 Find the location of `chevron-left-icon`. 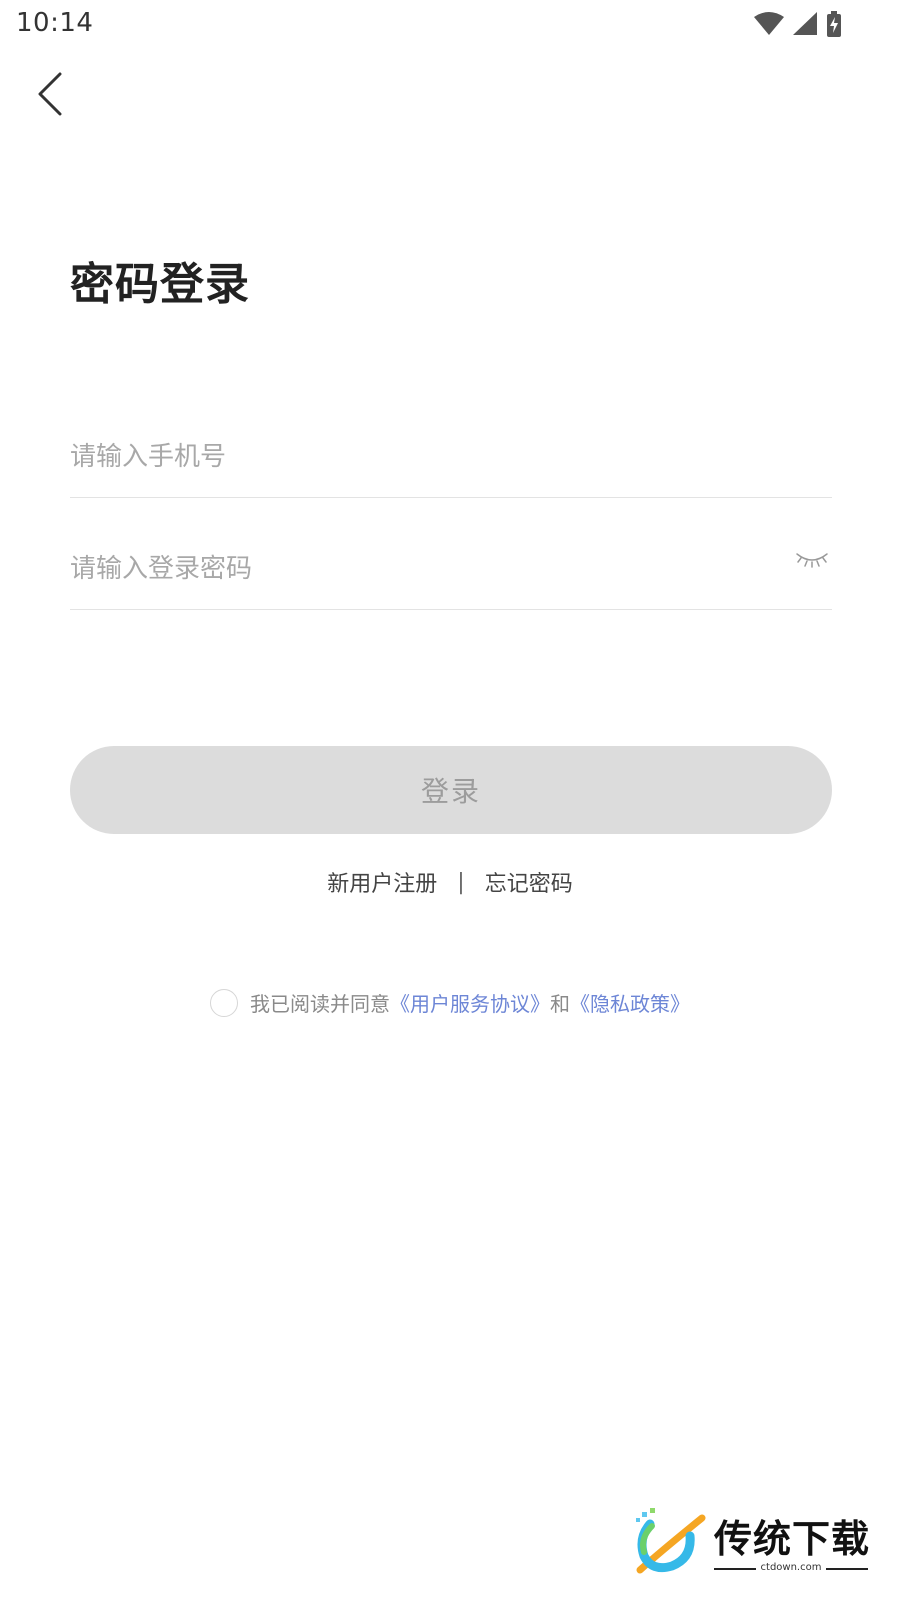

chevron-left-icon is located at coordinates (50, 96).